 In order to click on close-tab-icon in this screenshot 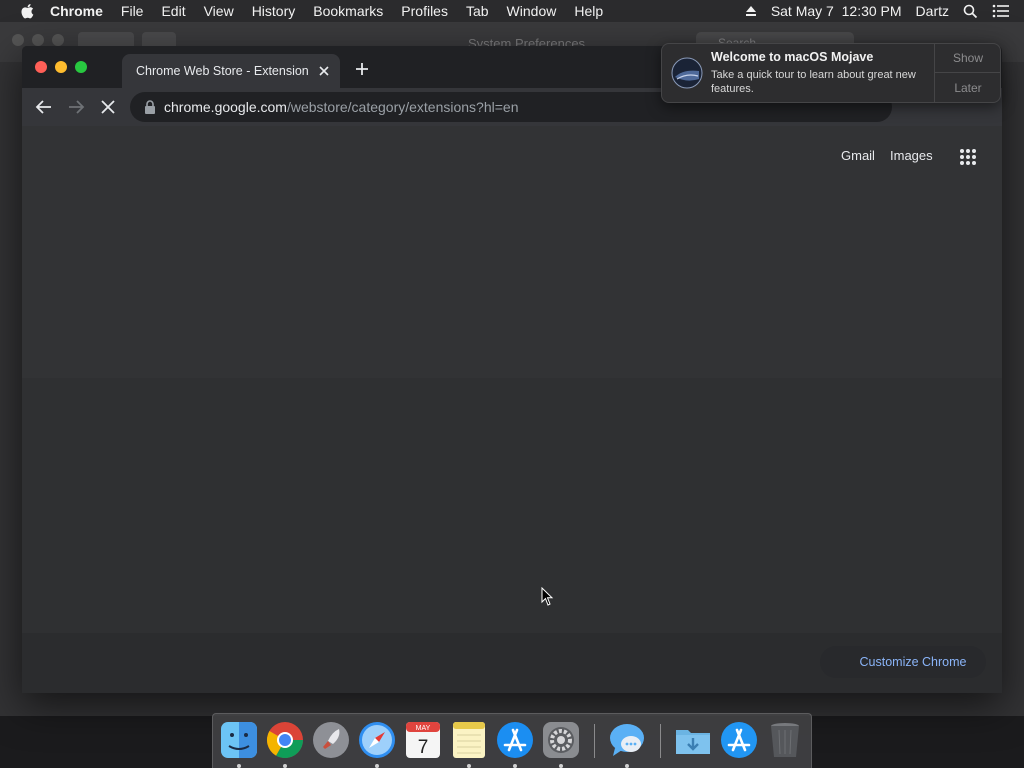, I will do `click(324, 71)`.